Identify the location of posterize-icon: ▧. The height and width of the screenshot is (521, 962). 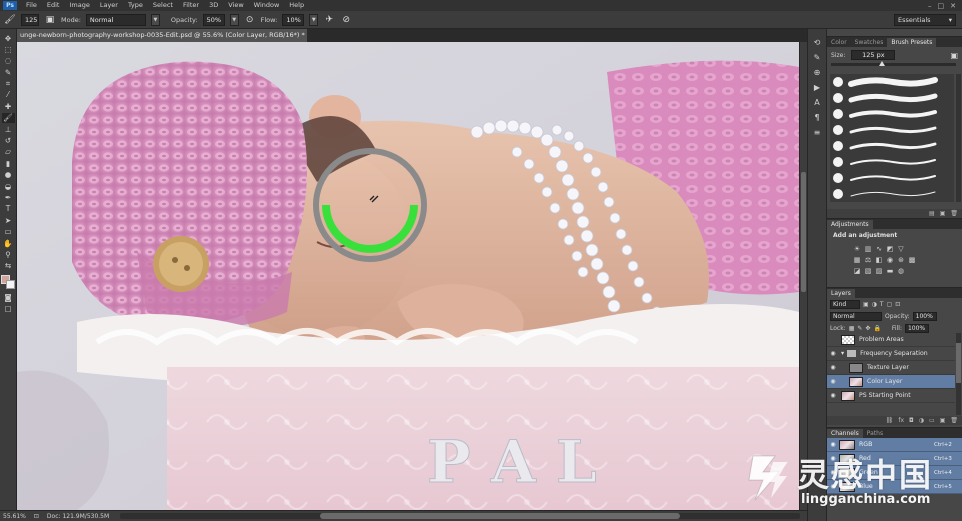
(868, 271).